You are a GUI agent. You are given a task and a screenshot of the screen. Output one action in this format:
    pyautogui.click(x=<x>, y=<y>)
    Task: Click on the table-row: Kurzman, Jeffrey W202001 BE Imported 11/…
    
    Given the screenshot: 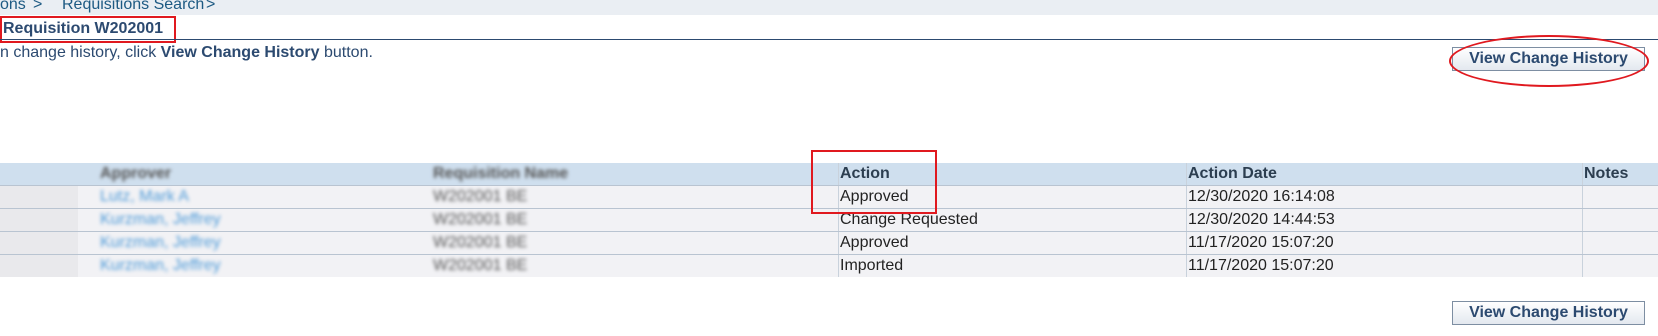 What is the action you would take?
    pyautogui.click(x=829, y=265)
    